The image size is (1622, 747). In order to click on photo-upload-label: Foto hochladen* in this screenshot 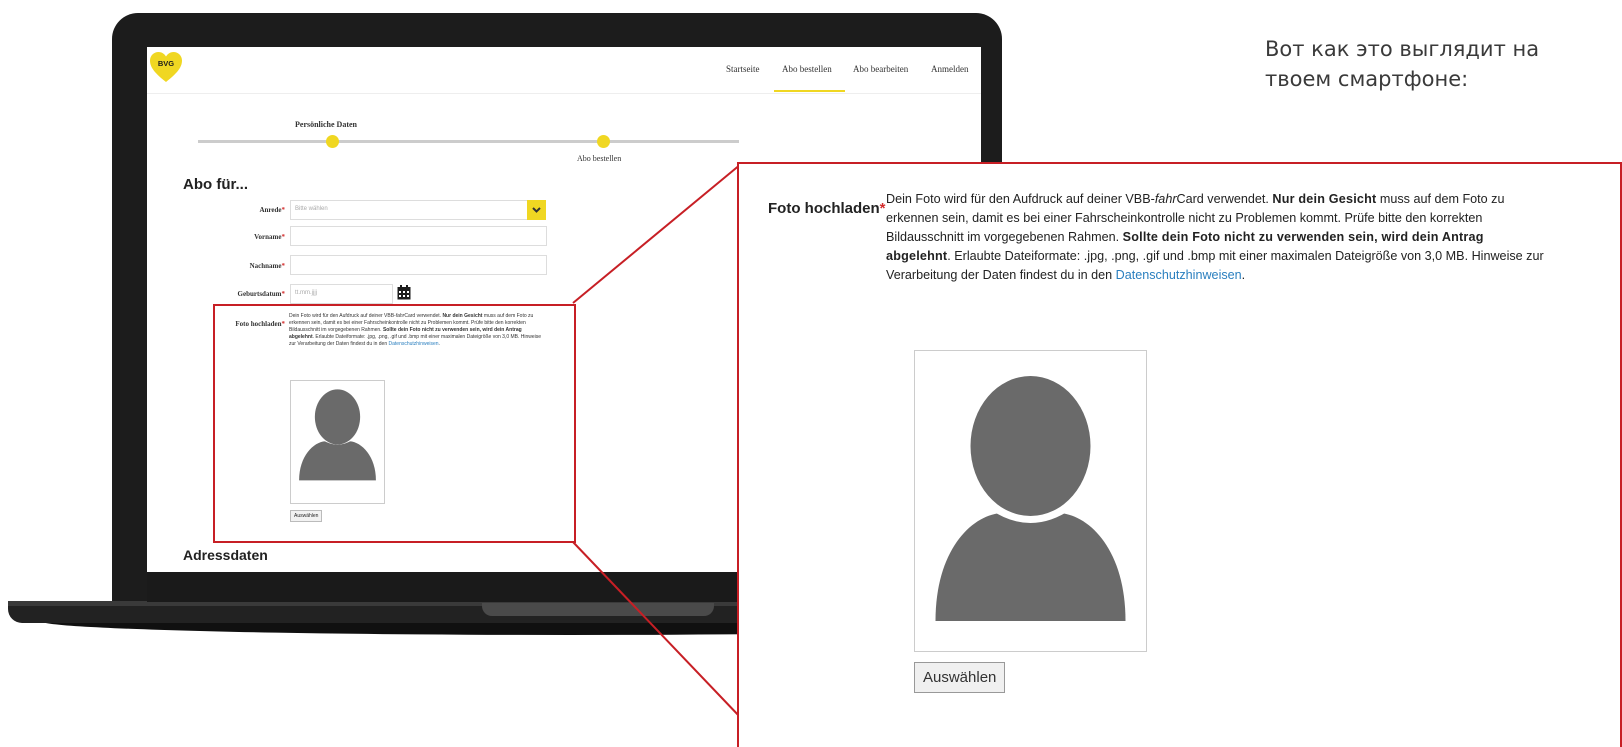, I will do `click(260, 324)`.